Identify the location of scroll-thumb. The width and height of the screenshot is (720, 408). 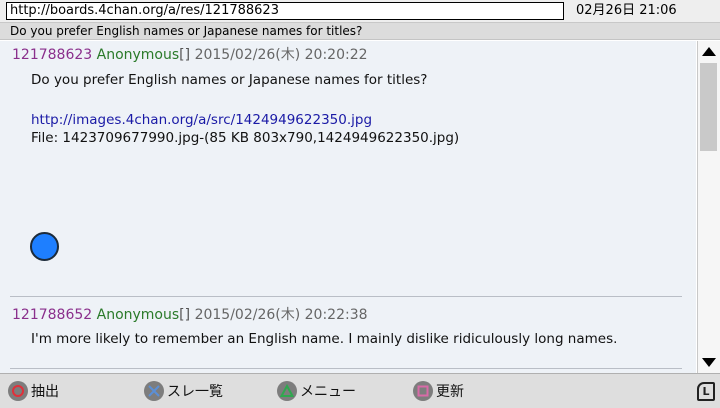
(708, 107).